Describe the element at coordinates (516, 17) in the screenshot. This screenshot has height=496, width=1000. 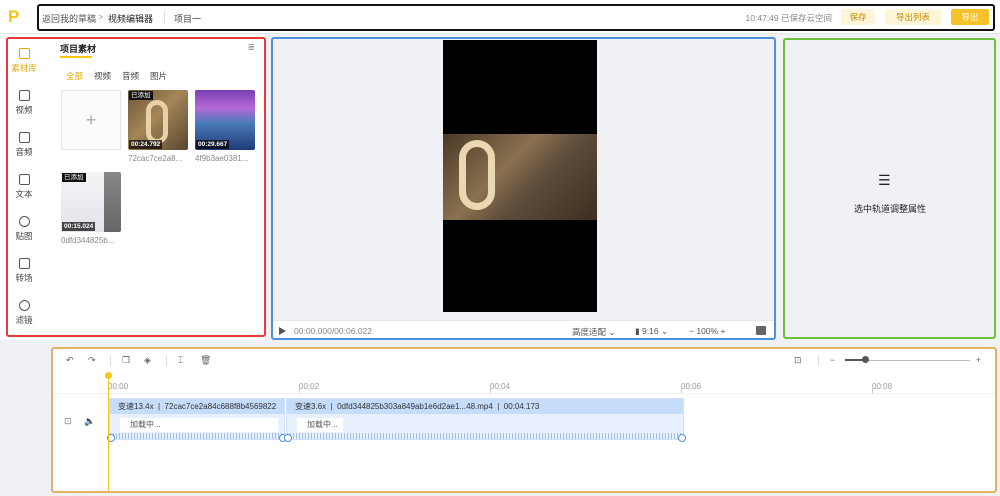
I see `top-bar-outline` at that location.